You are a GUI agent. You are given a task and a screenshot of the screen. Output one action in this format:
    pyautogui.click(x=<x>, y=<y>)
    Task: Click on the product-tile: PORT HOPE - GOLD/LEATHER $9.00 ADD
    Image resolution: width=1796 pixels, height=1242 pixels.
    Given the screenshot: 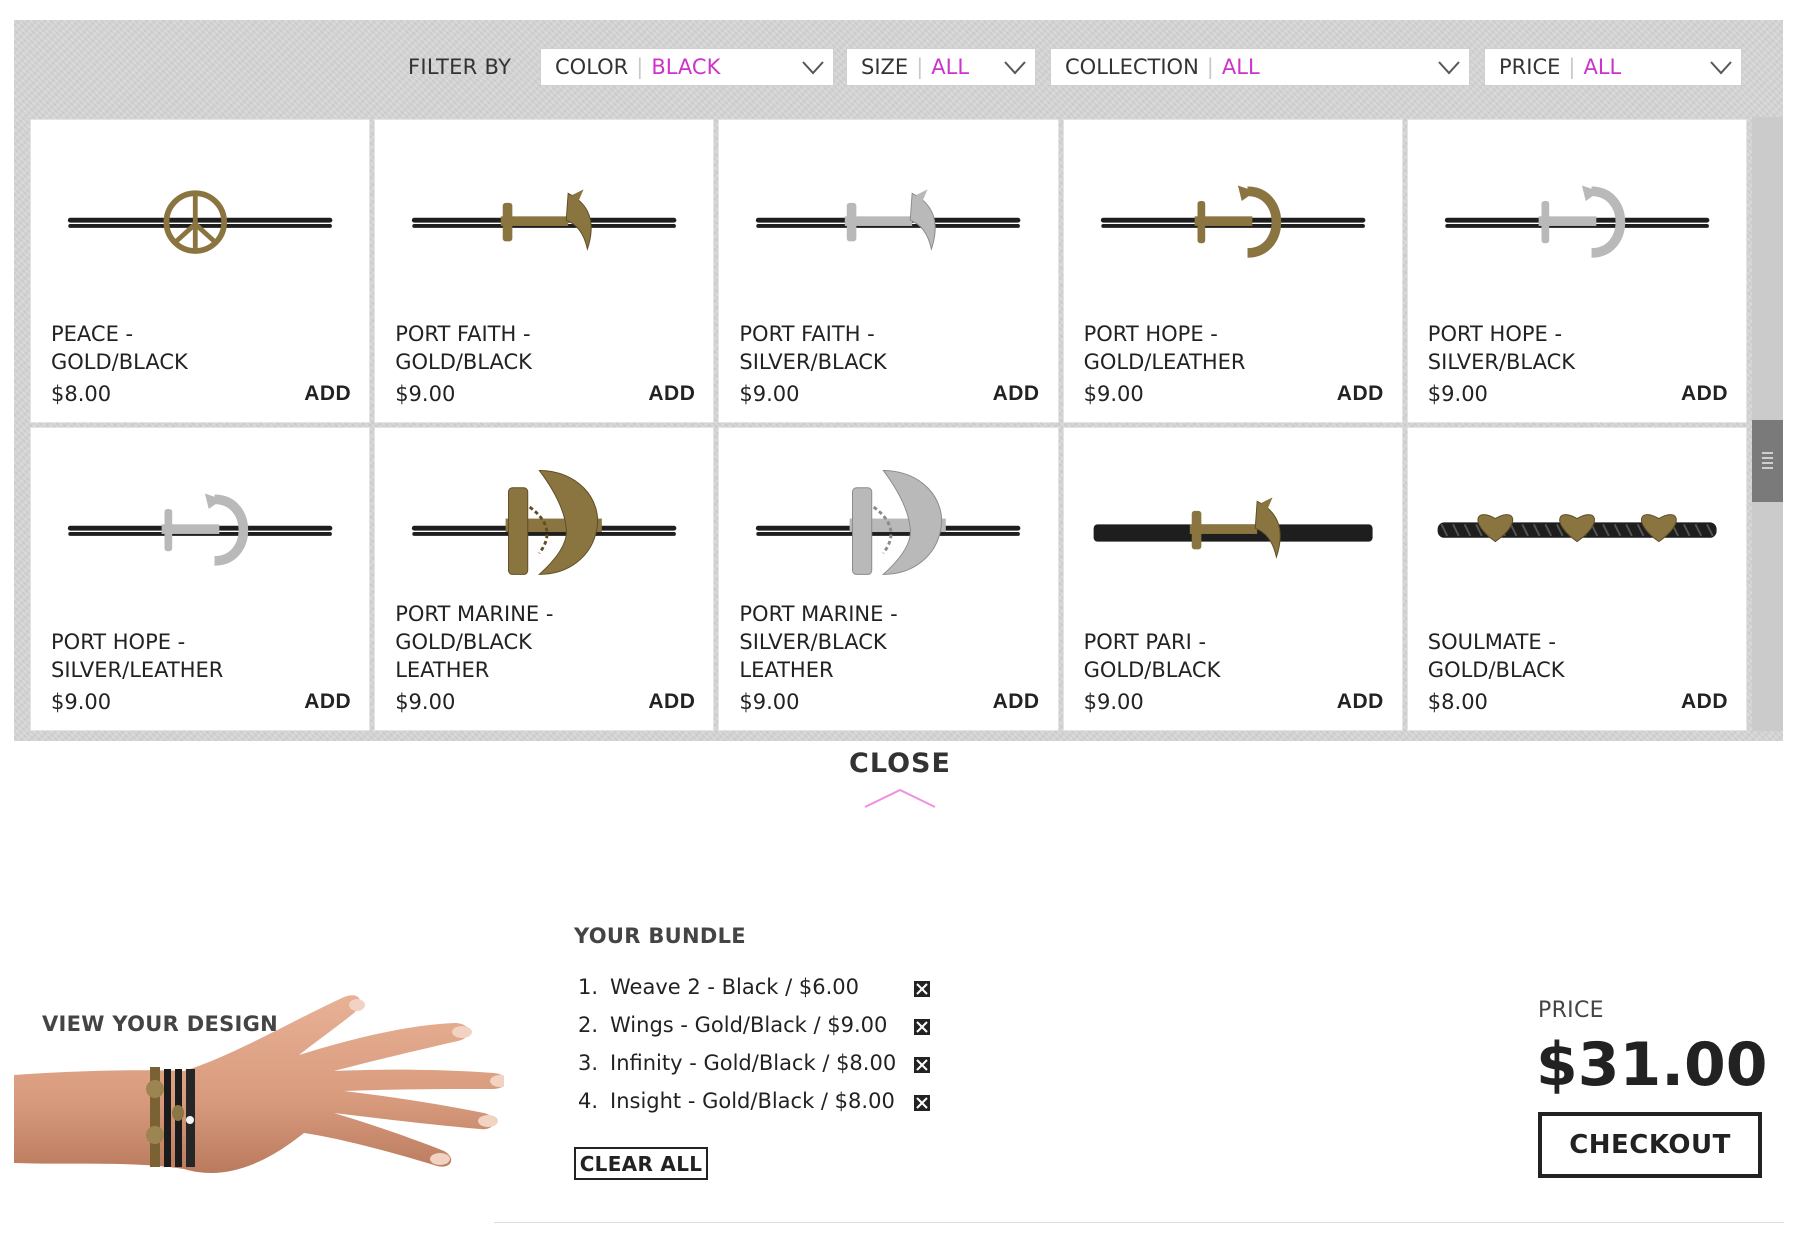 What is the action you would take?
    pyautogui.click(x=1232, y=271)
    